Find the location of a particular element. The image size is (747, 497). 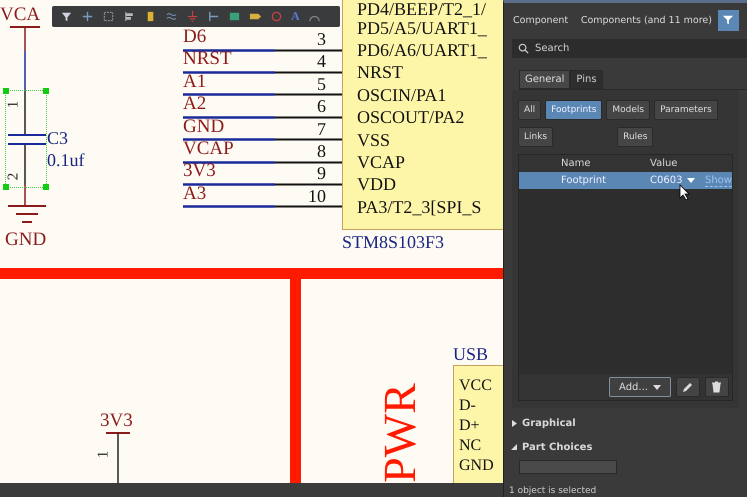

pin-name: VSS is located at coordinates (373, 139).